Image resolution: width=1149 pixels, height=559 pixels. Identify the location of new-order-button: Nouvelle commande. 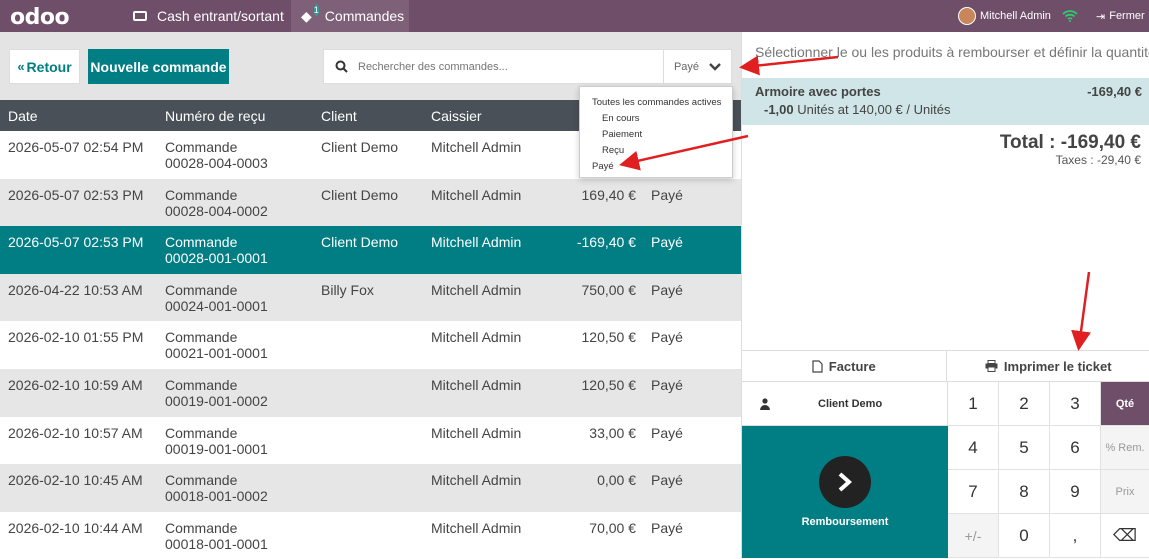
(158, 66).